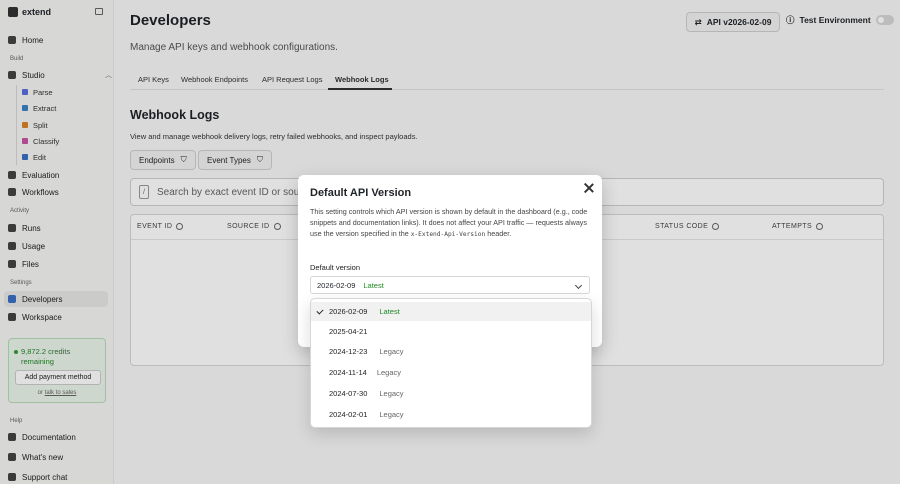  Describe the element at coordinates (578, 285) in the screenshot. I see `chevron-down-icon` at that location.